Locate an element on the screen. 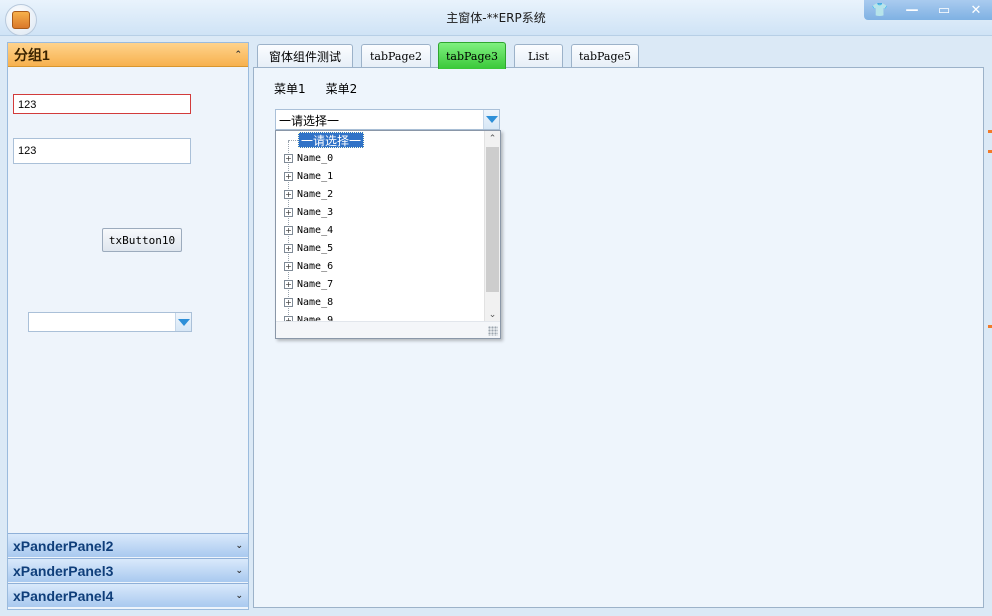 This screenshot has width=992, height=616. tree-node: + Name_3 is located at coordinates (308, 212).